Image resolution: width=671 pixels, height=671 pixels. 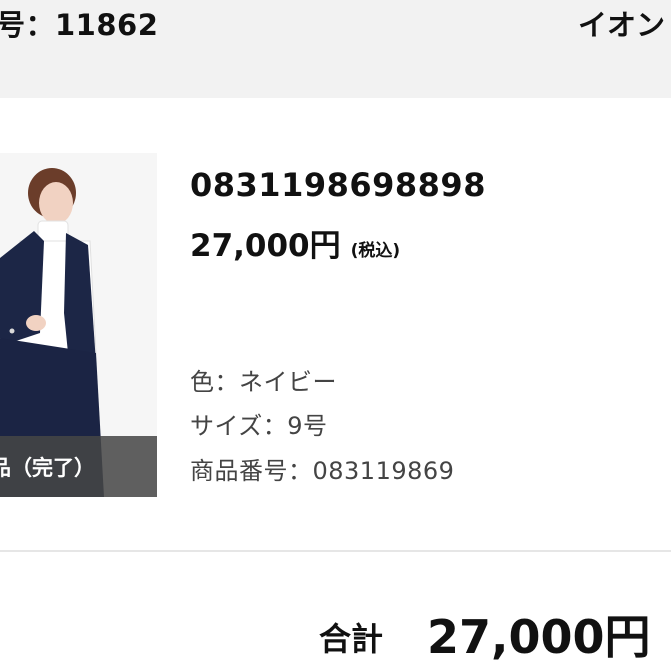 What do you see at coordinates (375, 251) in the screenshot?
I see `tax-label: (税込)` at bounding box center [375, 251].